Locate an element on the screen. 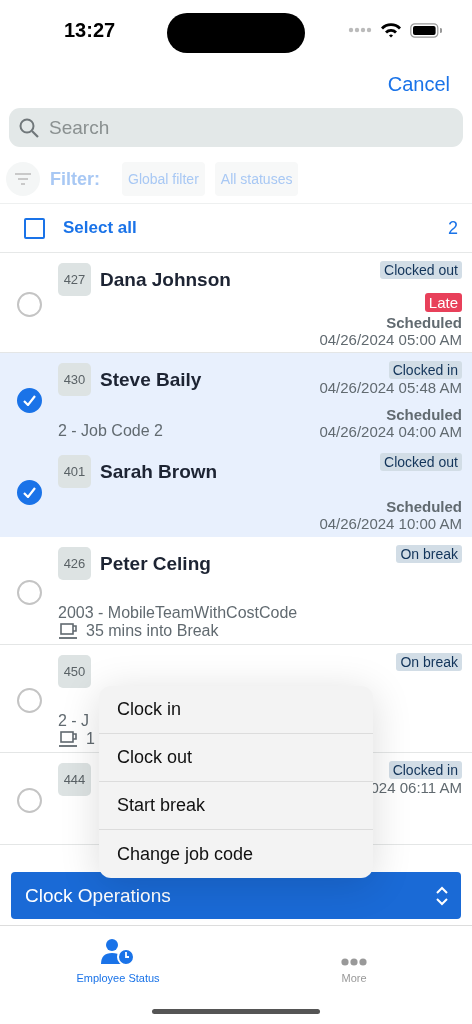 The image size is (472, 1024). tab: Employee Status is located at coordinates (118, 959).